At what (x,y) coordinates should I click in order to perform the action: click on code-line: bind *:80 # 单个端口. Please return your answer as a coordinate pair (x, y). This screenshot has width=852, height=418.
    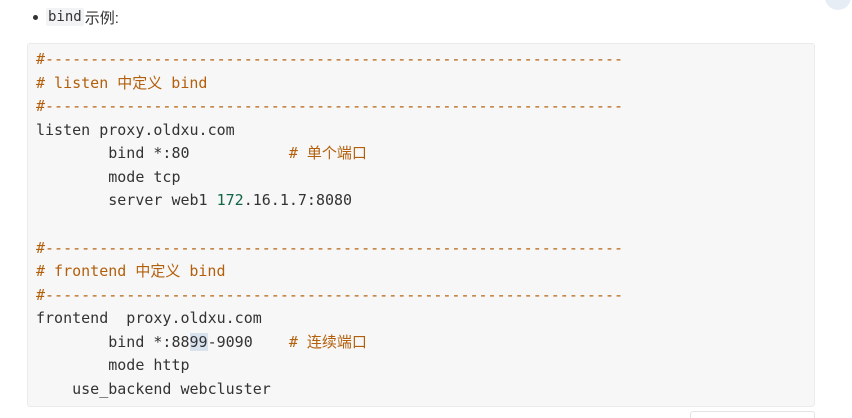
    Looking at the image, I should click on (421, 154).